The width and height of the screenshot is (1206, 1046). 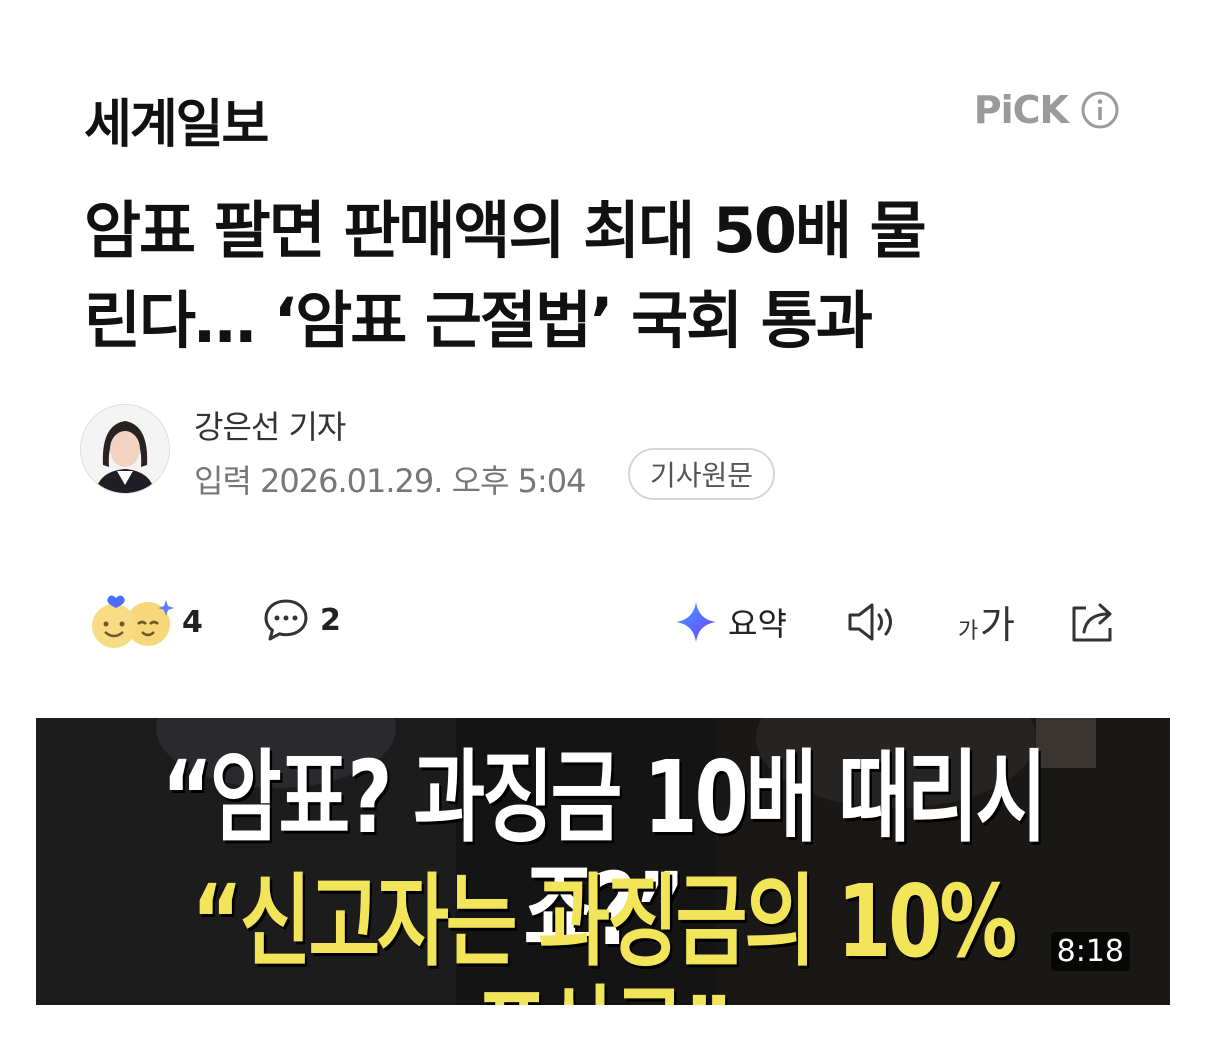 What do you see at coordinates (603, 622) in the screenshot?
I see `article-toolbar: 4 2 요약 가 가` at bounding box center [603, 622].